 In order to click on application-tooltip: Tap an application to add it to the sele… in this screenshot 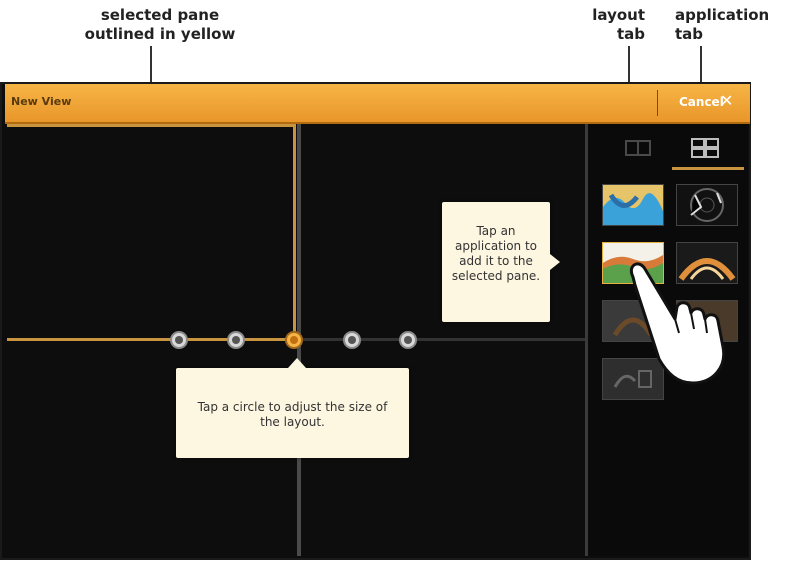, I will do `click(501, 262)`.